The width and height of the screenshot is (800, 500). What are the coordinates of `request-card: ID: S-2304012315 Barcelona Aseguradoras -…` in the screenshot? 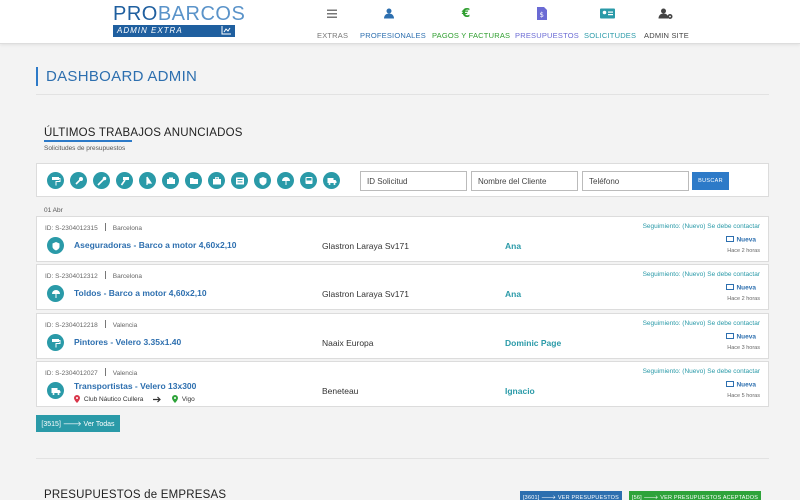 It's located at (402, 239).